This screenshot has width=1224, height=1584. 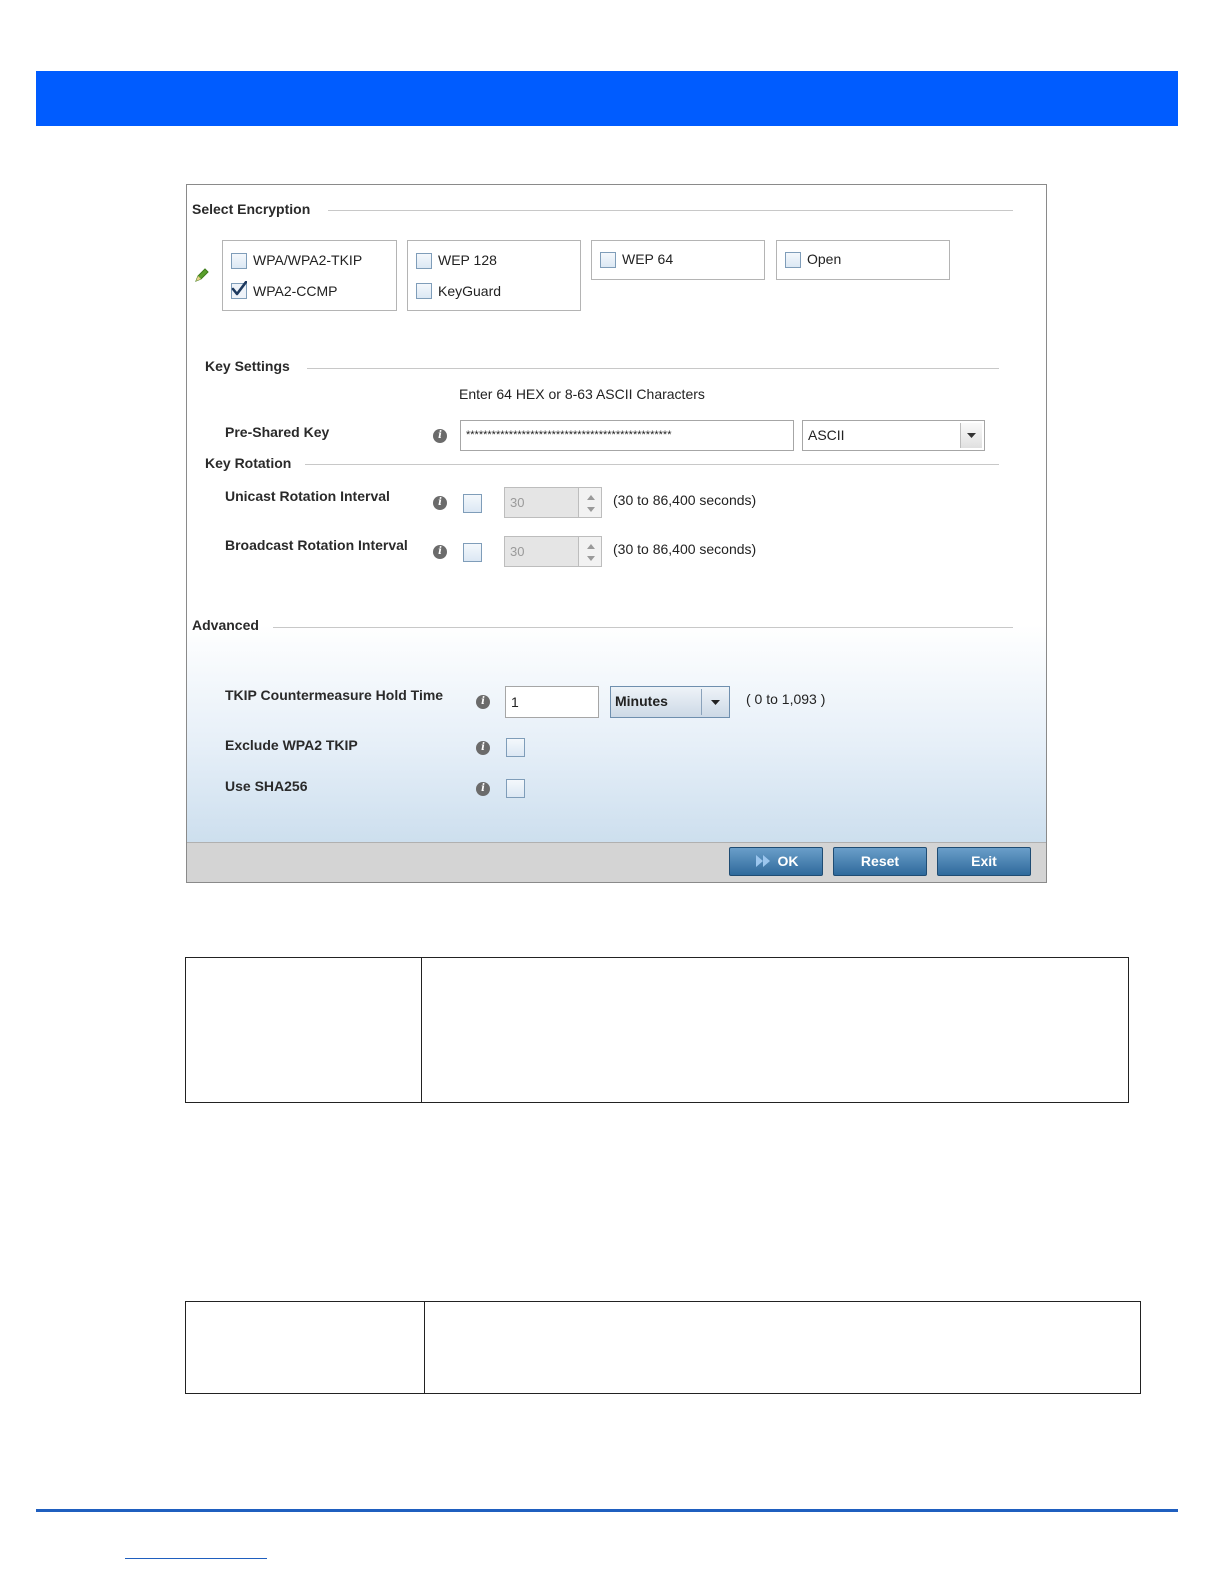 I want to click on reset-button: Reset, so click(x=880, y=861).